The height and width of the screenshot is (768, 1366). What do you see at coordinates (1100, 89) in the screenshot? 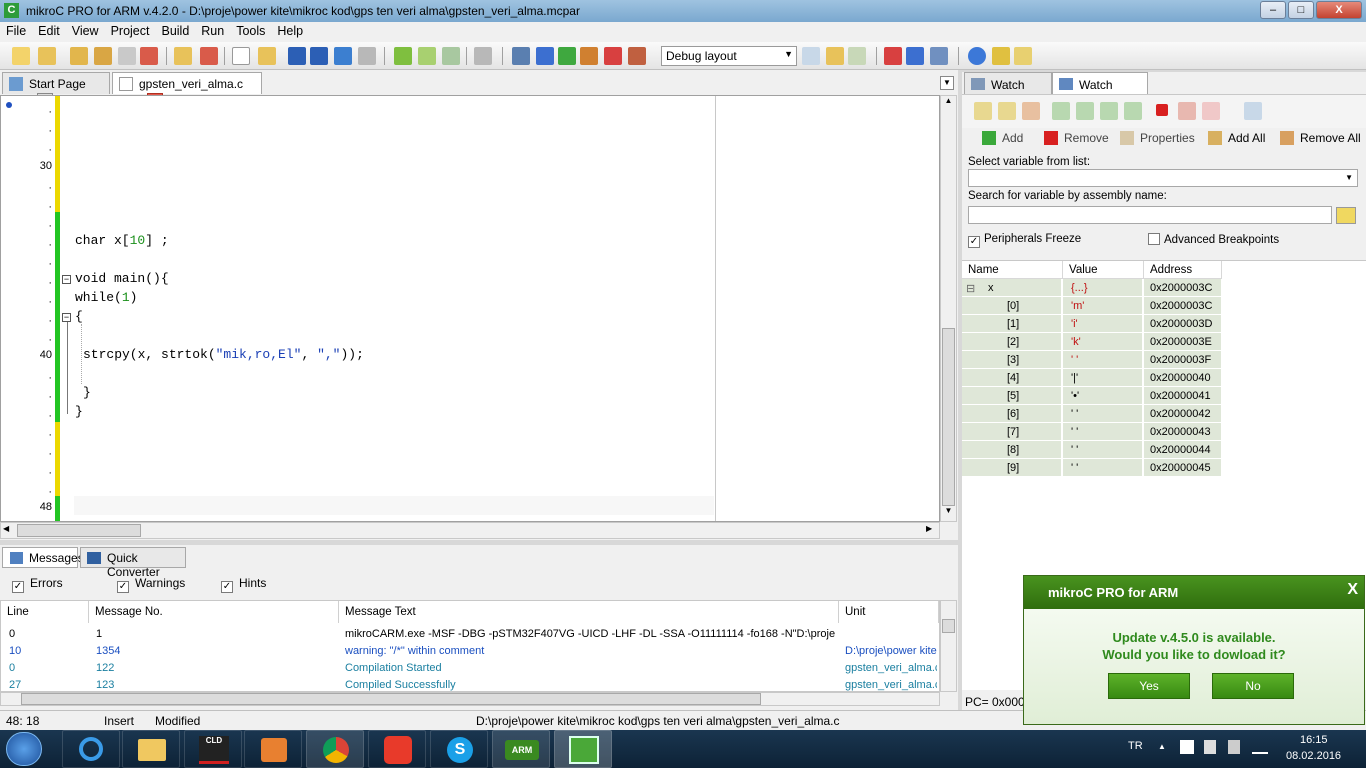
I see `tab-watch-values: Watch Values` at bounding box center [1100, 89].